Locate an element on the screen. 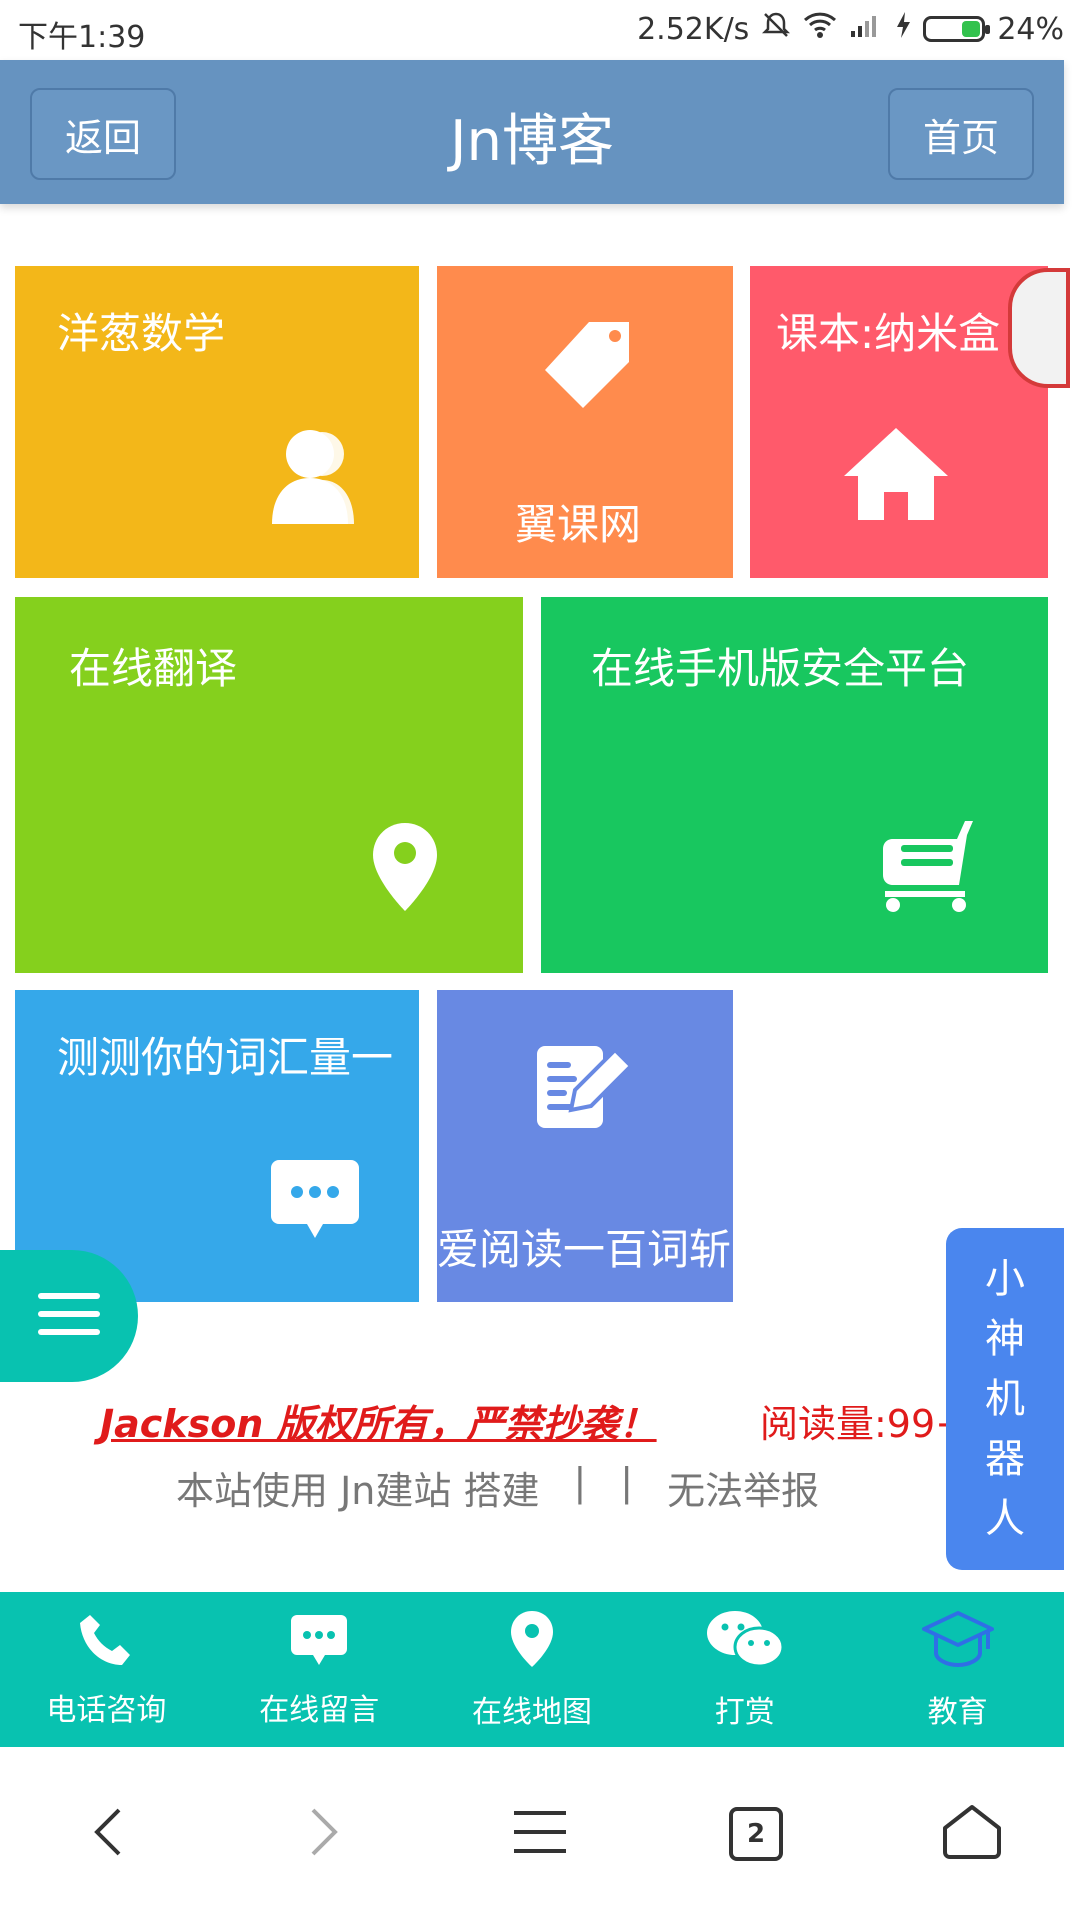  tile-label: 爱阅读一百词斩 is located at coordinates (584, 1249).